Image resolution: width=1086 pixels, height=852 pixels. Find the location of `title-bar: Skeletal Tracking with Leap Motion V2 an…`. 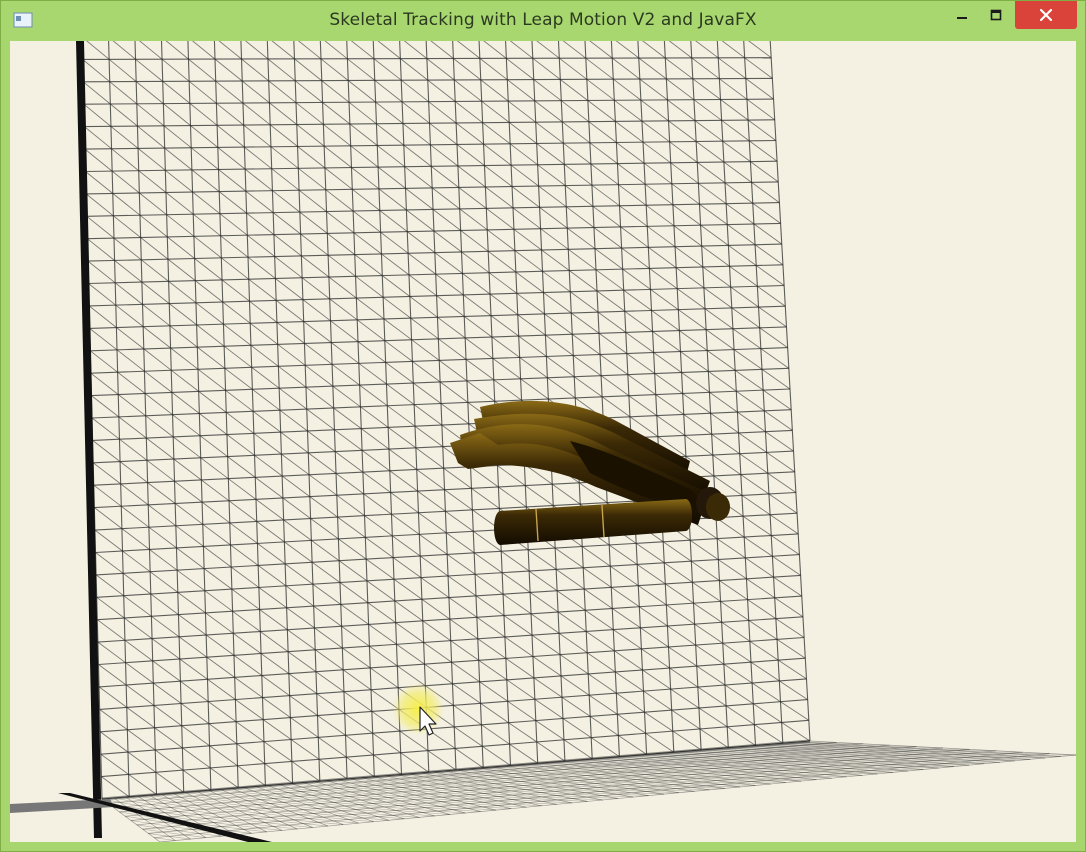

title-bar: Skeletal Tracking with Leap Motion V2 an… is located at coordinates (543, 21).